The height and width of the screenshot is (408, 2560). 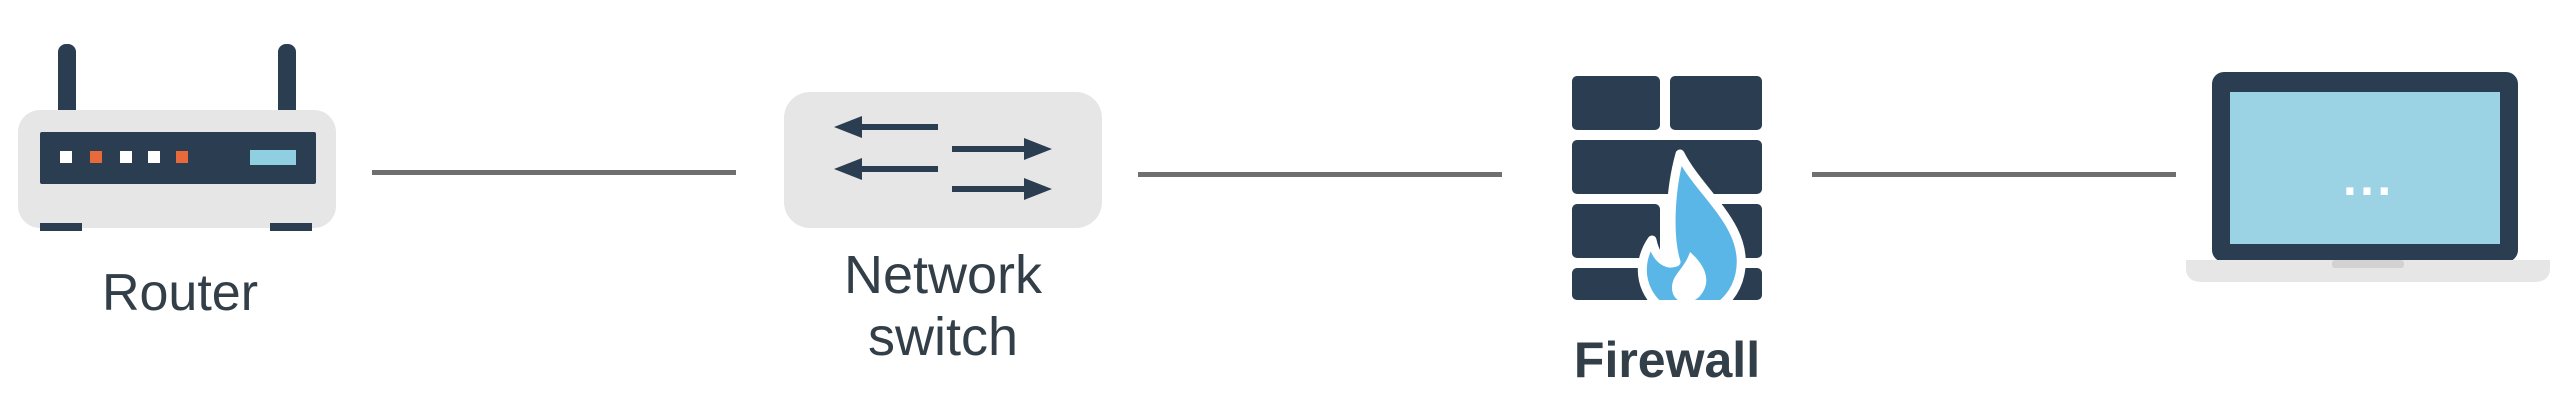 What do you see at coordinates (1667, 360) in the screenshot?
I see `firewall-label: Firewall` at bounding box center [1667, 360].